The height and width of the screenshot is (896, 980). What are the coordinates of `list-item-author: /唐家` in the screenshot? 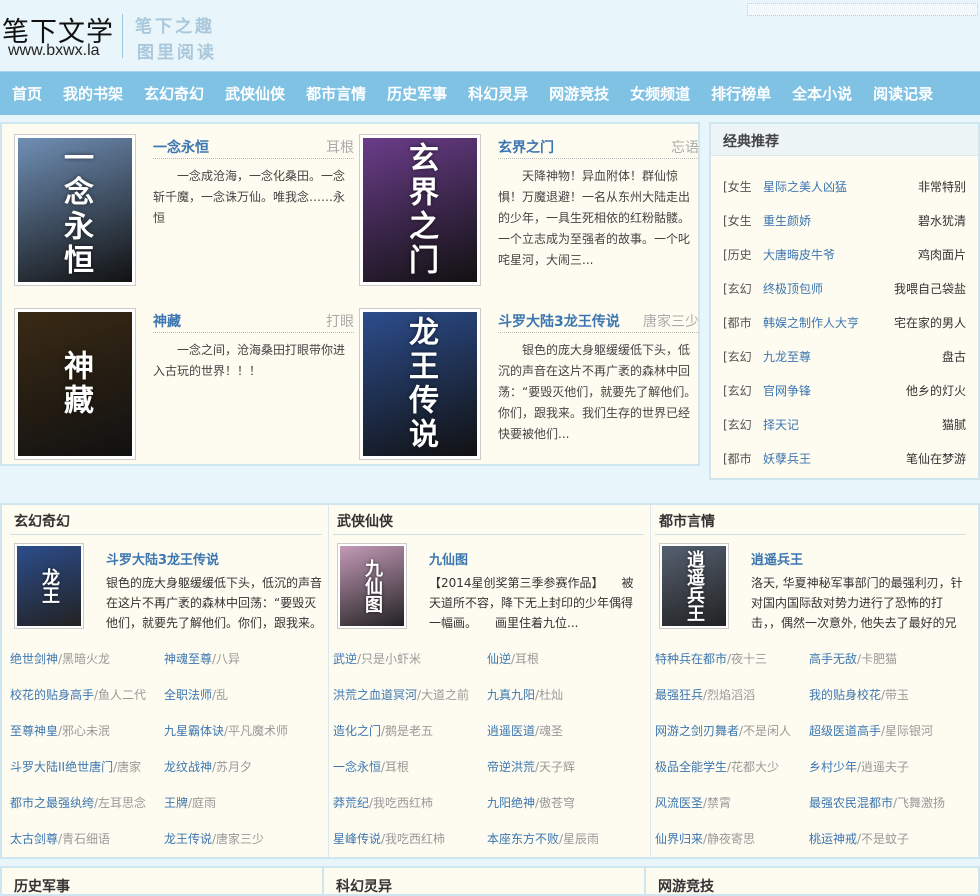 It's located at (127, 767).